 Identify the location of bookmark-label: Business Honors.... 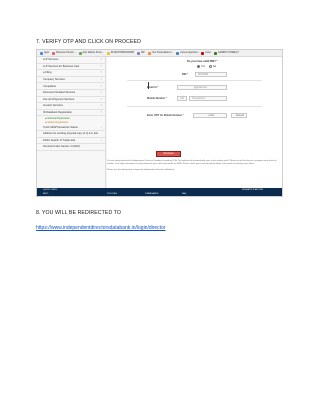
(66, 53).